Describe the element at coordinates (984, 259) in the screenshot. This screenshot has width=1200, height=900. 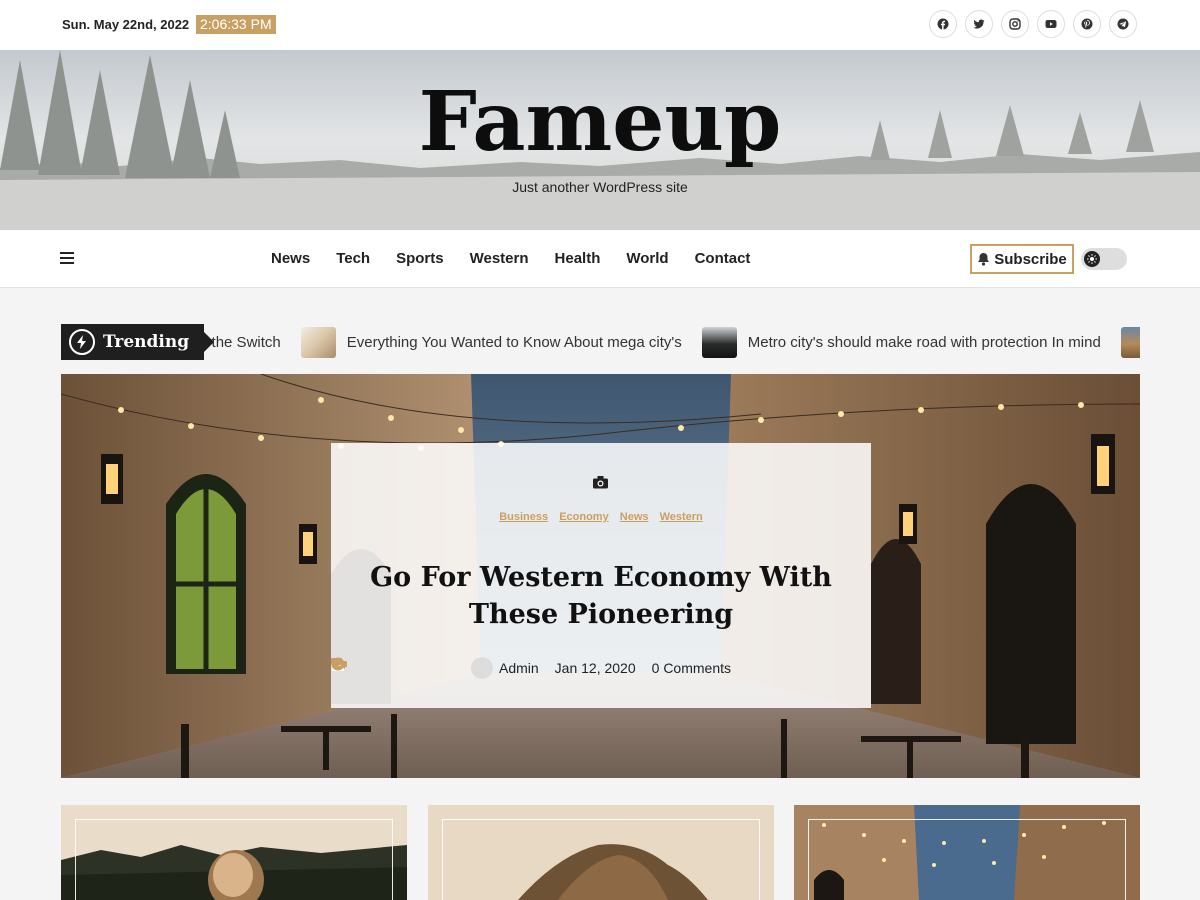
I see `bell-icon` at that location.